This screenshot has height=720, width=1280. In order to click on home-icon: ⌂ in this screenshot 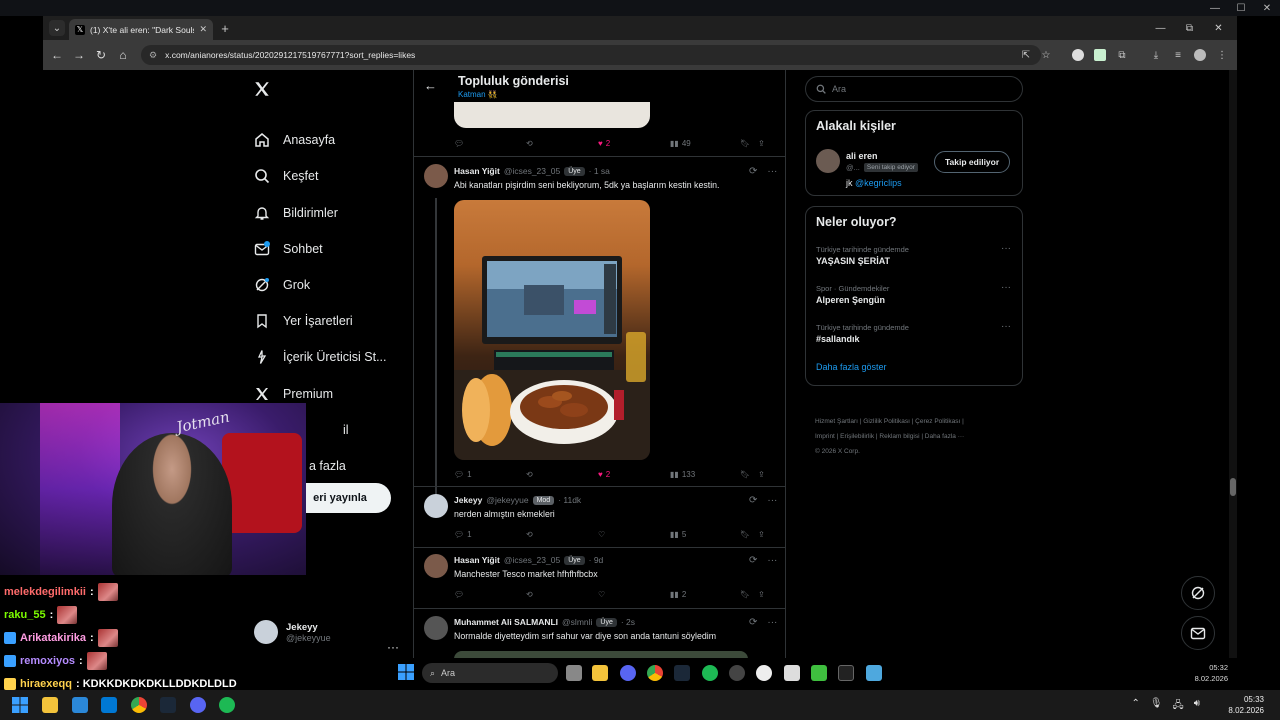, I will do `click(123, 55)`.